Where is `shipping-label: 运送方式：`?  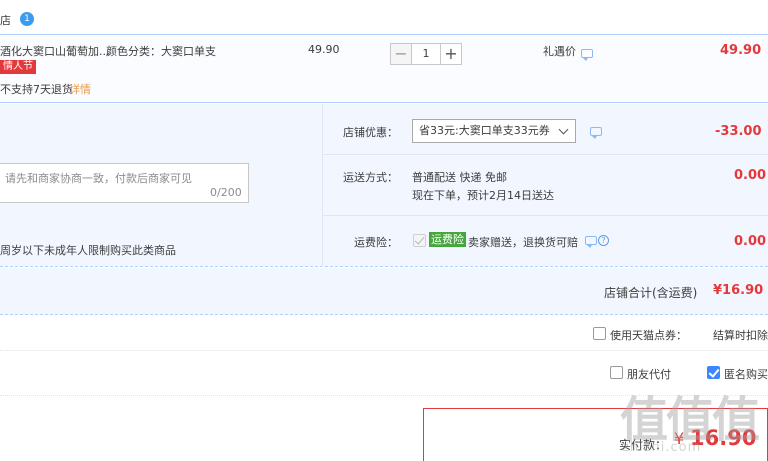
shipping-label: 运送方式： is located at coordinates (370, 177).